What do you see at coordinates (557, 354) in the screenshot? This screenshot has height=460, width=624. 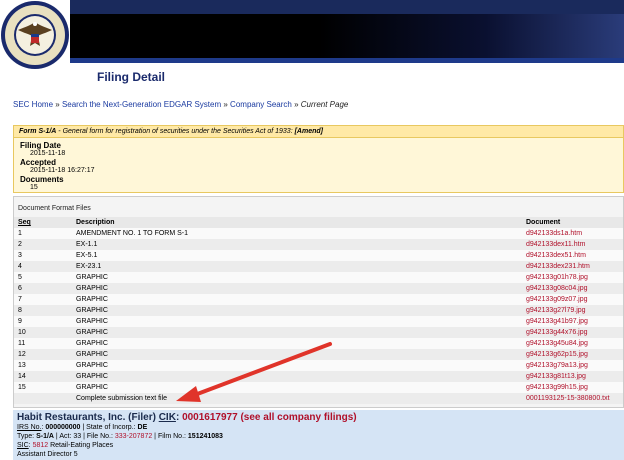 I see `document-link: g942133g62p15.jpg` at bounding box center [557, 354].